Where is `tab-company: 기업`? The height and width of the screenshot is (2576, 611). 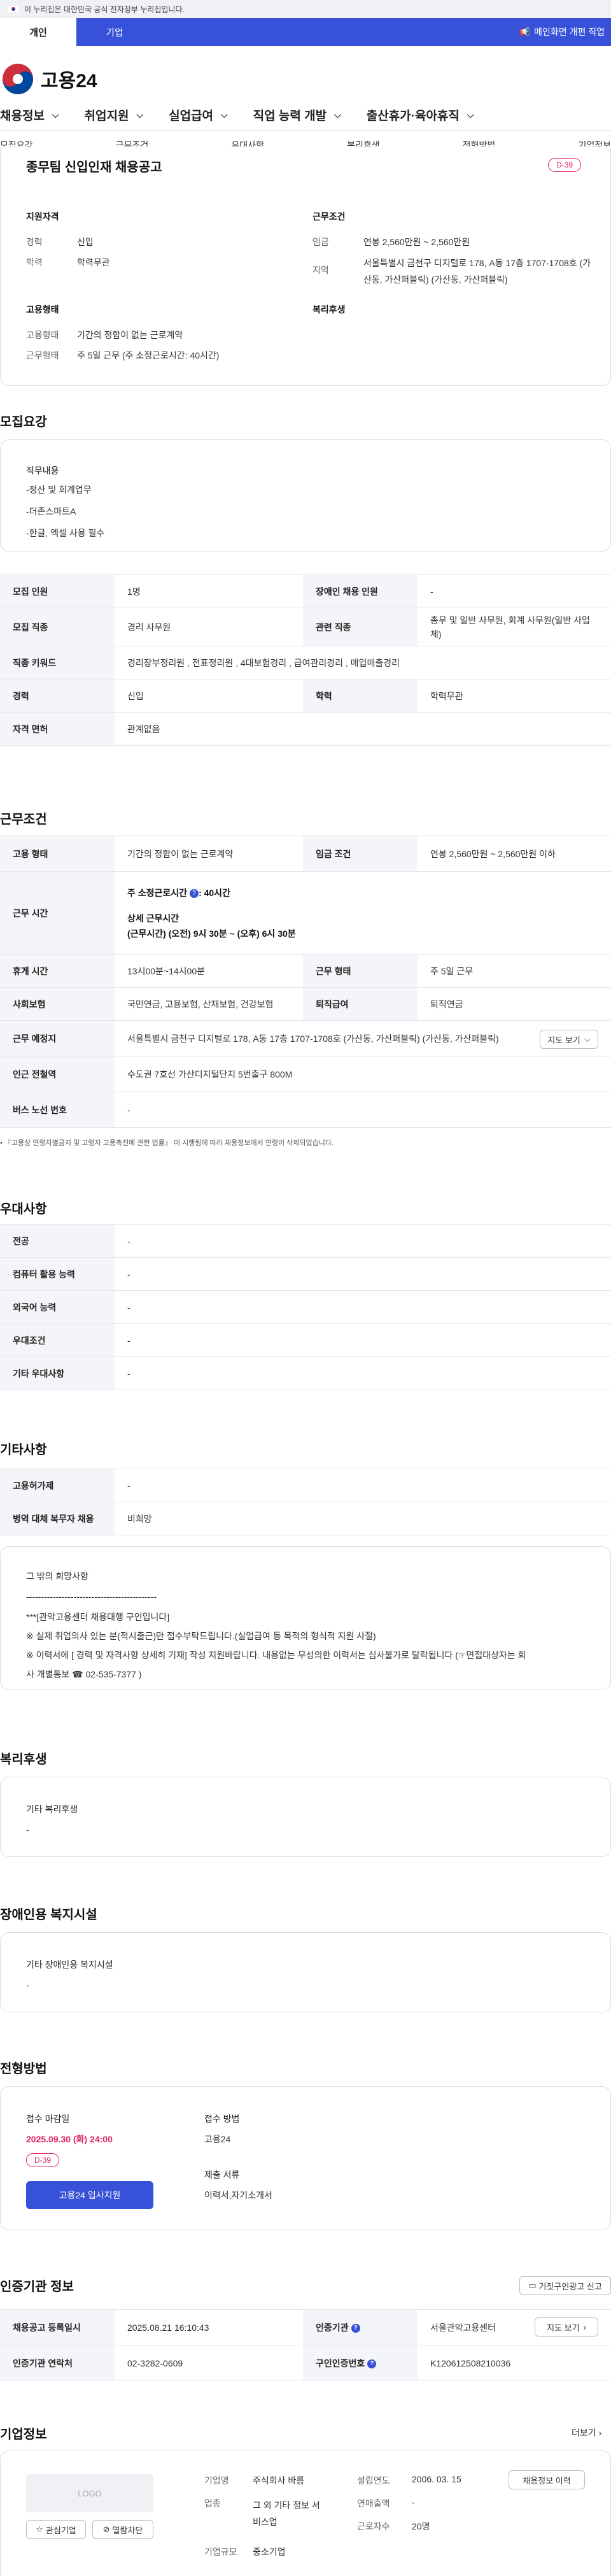 tab-company: 기업 is located at coordinates (114, 32).